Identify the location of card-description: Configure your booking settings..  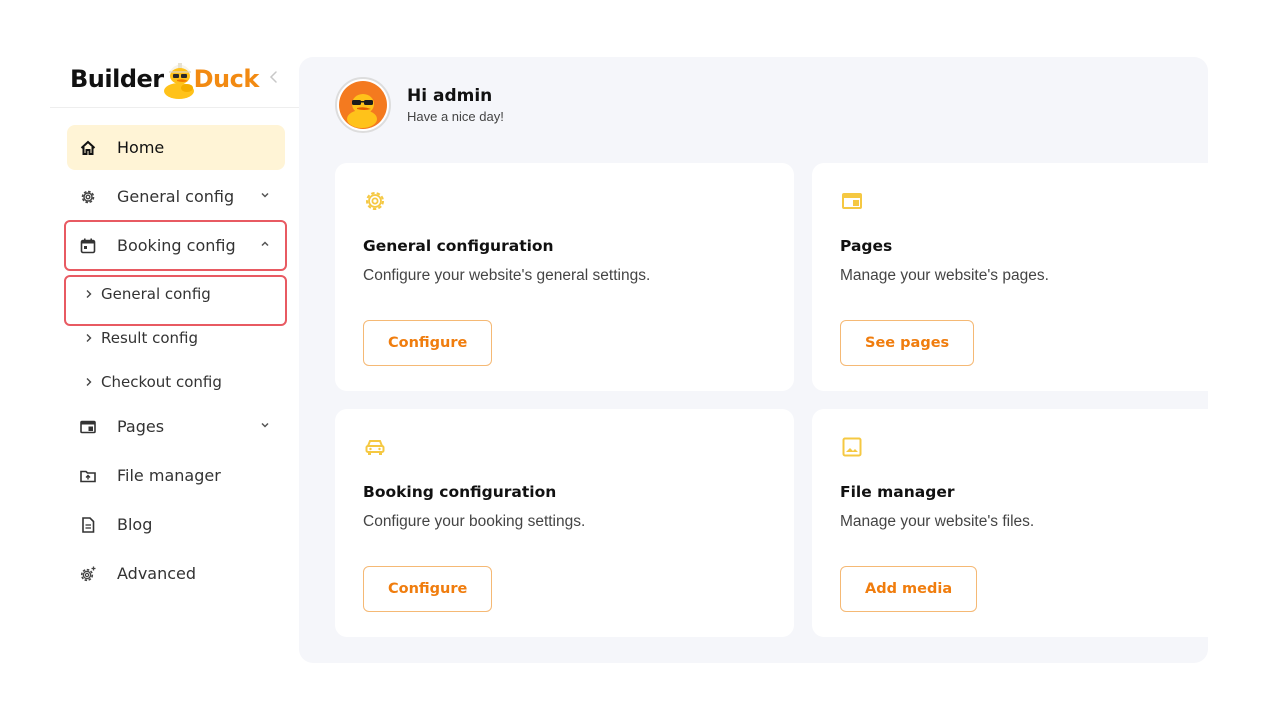
(474, 521).